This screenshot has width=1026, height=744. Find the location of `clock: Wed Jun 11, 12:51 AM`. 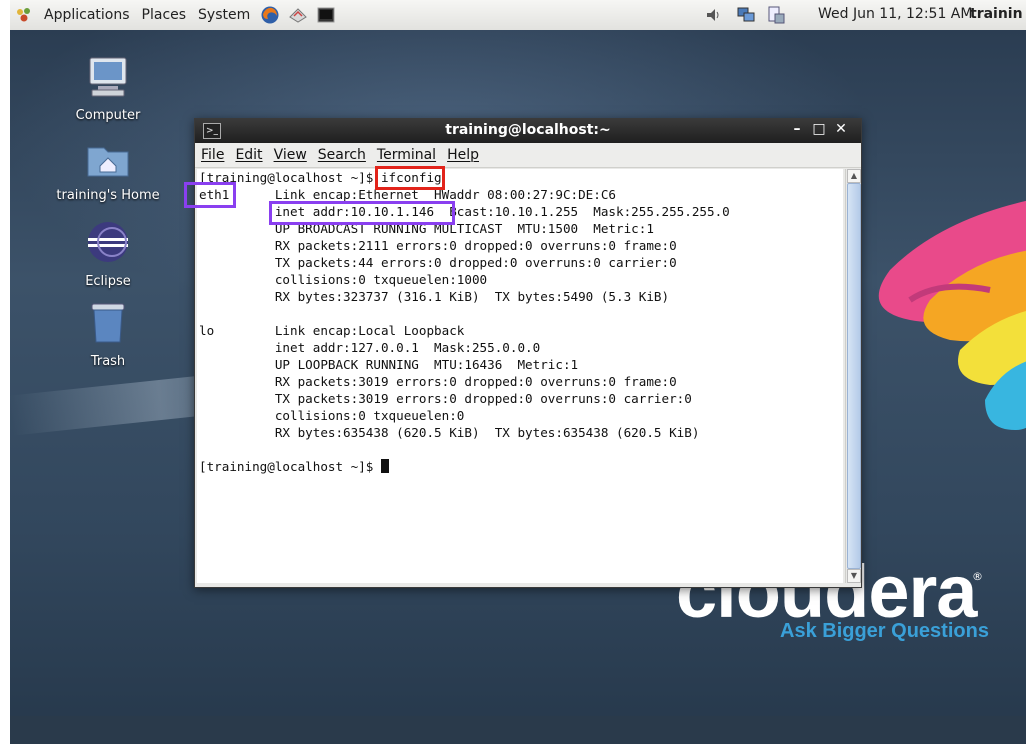

clock: Wed Jun 11, 12:51 AM is located at coordinates (895, 14).